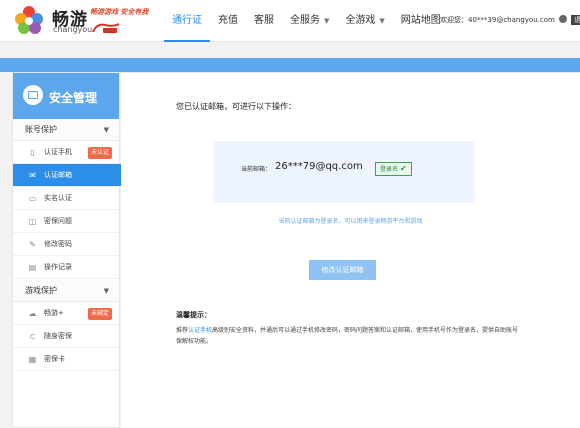 This screenshot has height=428, width=580. I want to click on sidebar-item-real-name: ▭ 实名认证, so click(66, 198).